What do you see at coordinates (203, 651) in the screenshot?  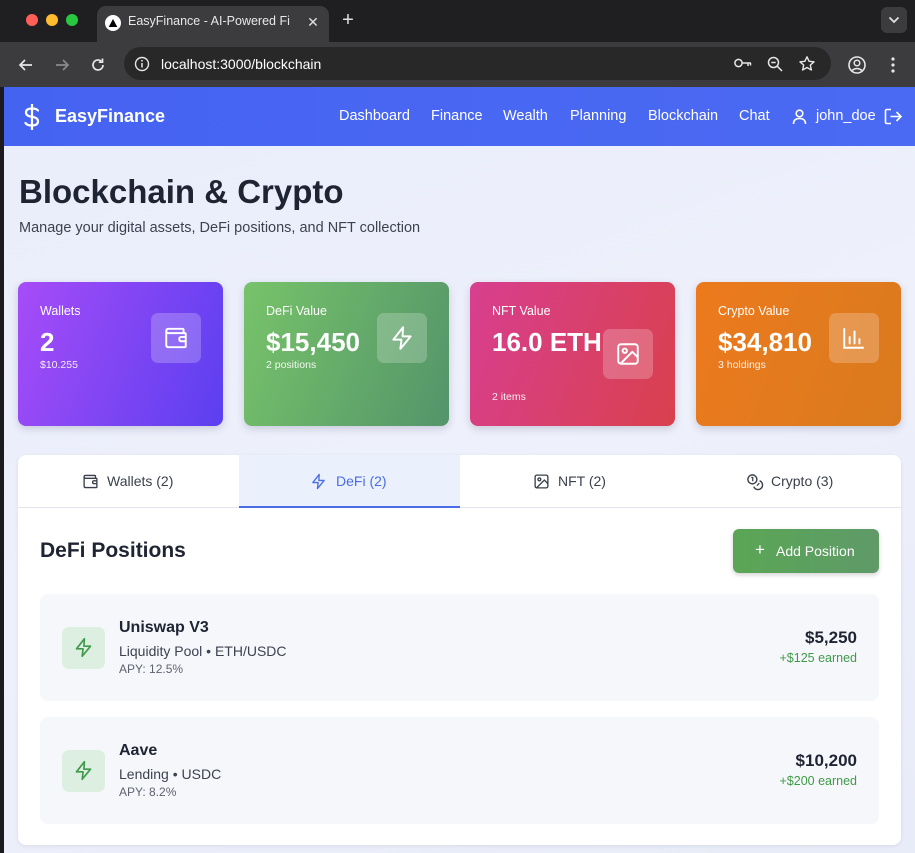 I see `position-type: Liquidity Pool • ETH/USDC` at bounding box center [203, 651].